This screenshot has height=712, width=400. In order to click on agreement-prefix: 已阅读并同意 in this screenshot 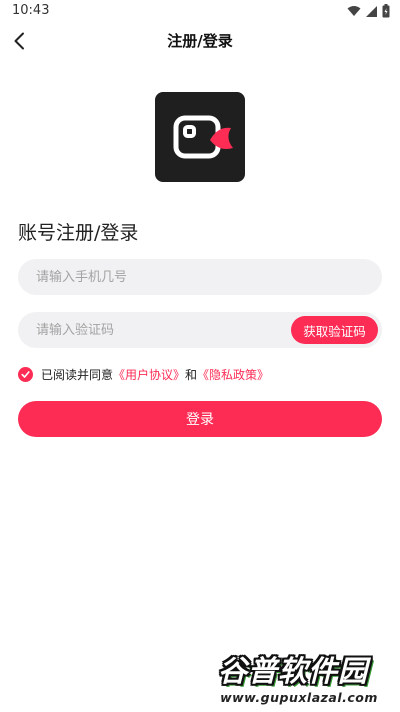, I will do `click(77, 374)`.